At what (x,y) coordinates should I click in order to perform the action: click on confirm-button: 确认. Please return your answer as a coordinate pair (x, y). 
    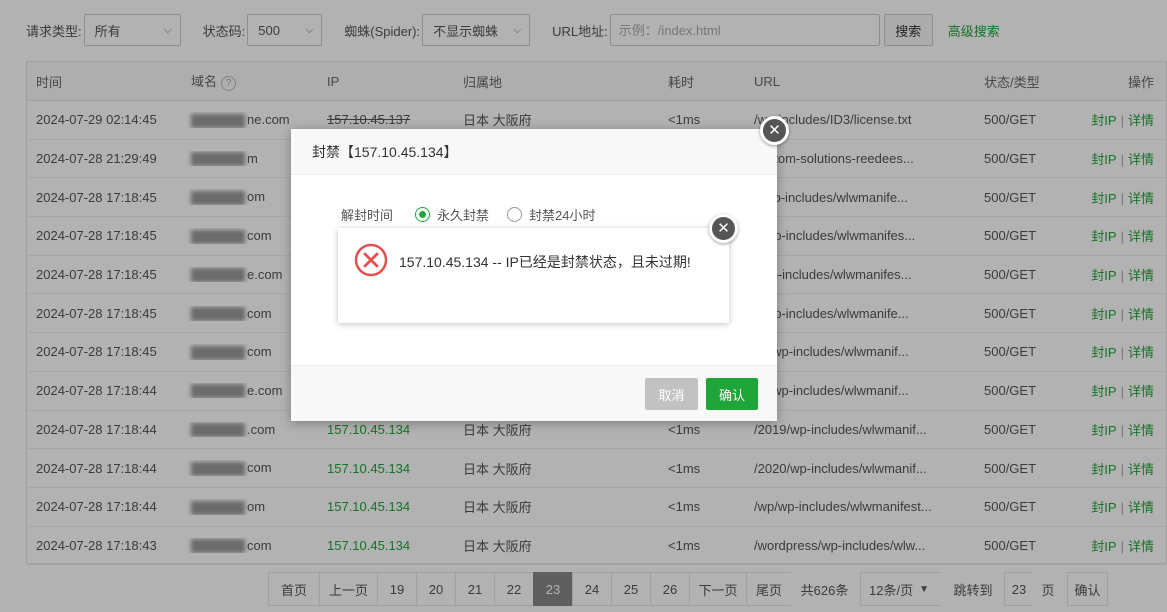
    Looking at the image, I should click on (732, 394).